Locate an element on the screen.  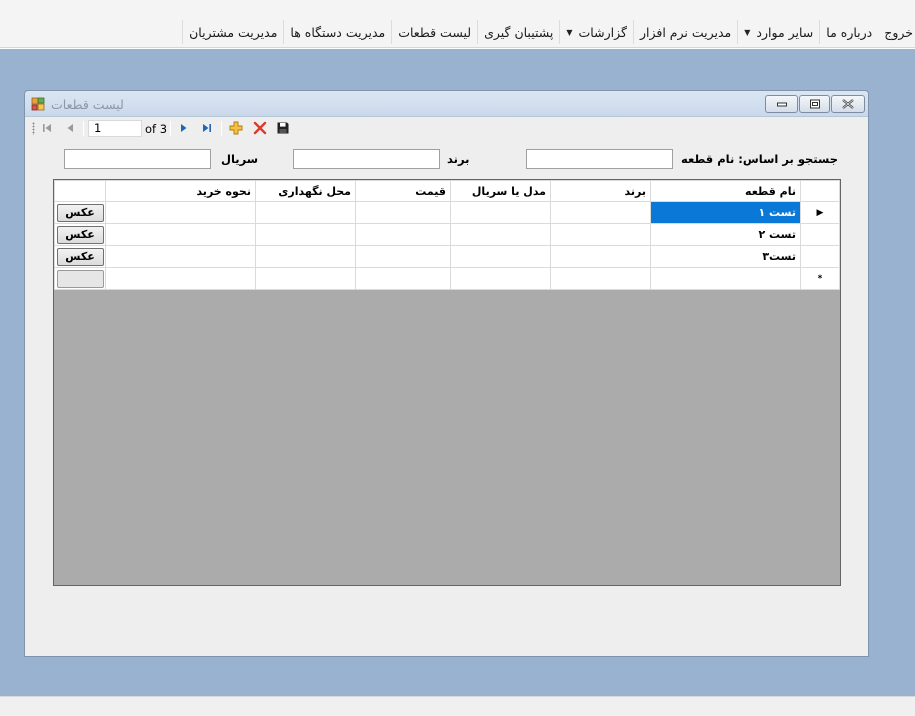
menu-item-label: مدیریت مشتریان is located at coordinates (233, 32).